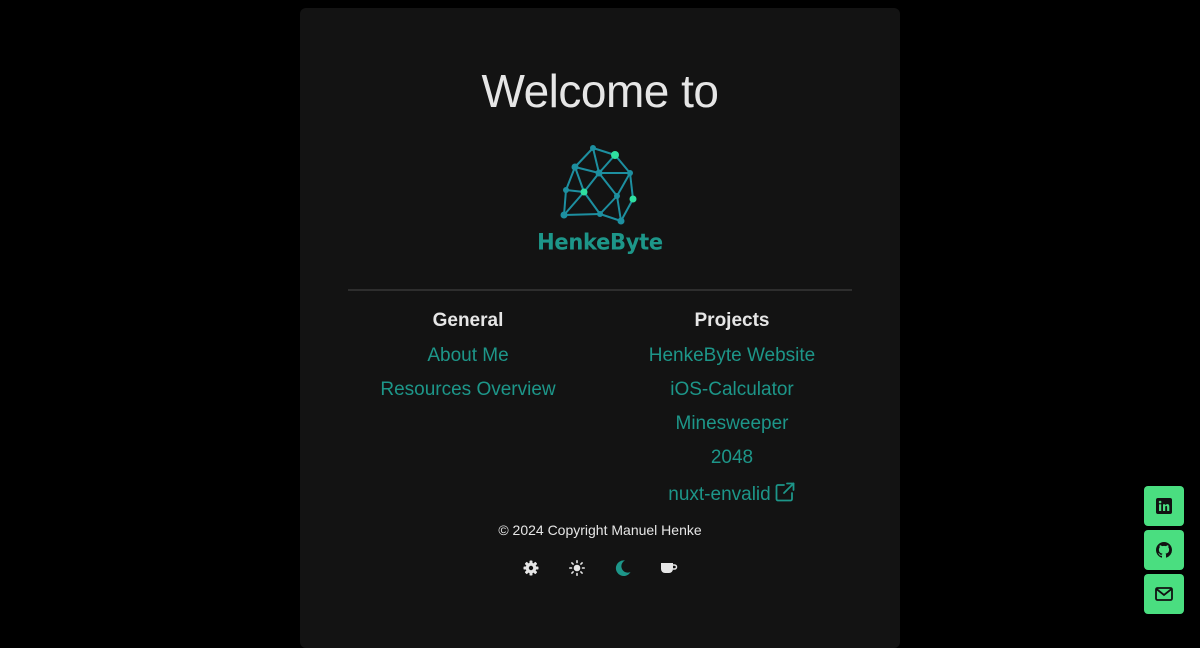 This screenshot has height=648, width=1200. I want to click on github-button, so click(1164, 550).